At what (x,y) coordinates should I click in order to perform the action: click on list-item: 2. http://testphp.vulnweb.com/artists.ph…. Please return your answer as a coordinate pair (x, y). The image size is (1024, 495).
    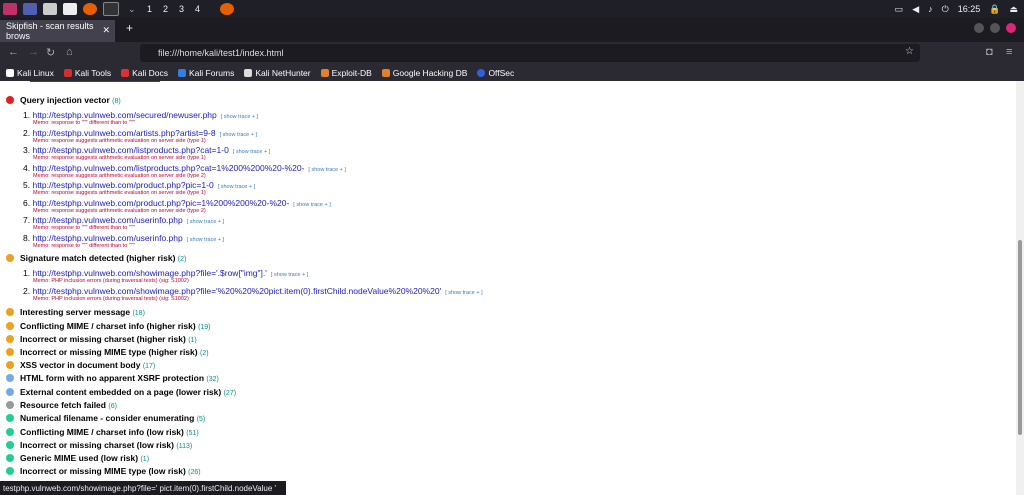
    Looking at the image, I should click on (140, 133).